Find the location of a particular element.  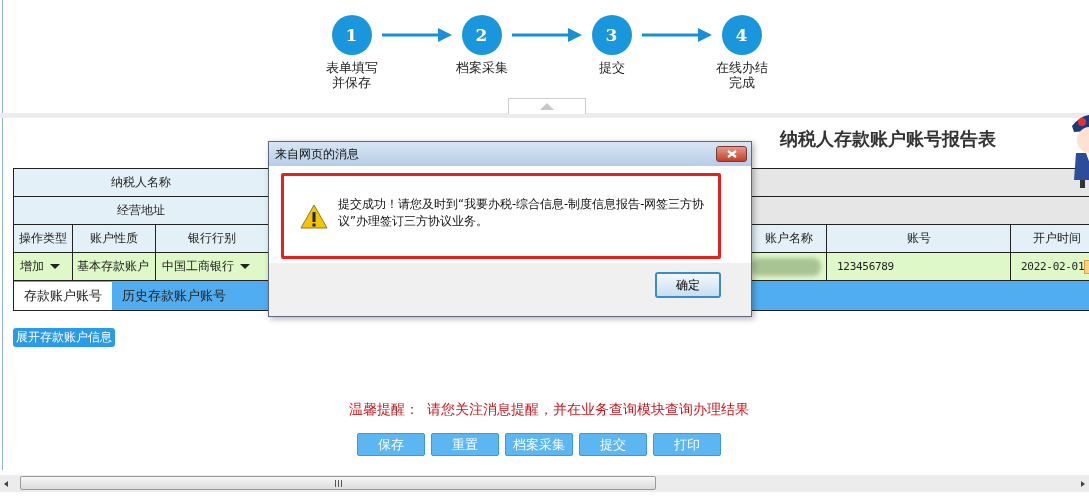

dialog-title: 来自网页的消息 is located at coordinates (317, 154).